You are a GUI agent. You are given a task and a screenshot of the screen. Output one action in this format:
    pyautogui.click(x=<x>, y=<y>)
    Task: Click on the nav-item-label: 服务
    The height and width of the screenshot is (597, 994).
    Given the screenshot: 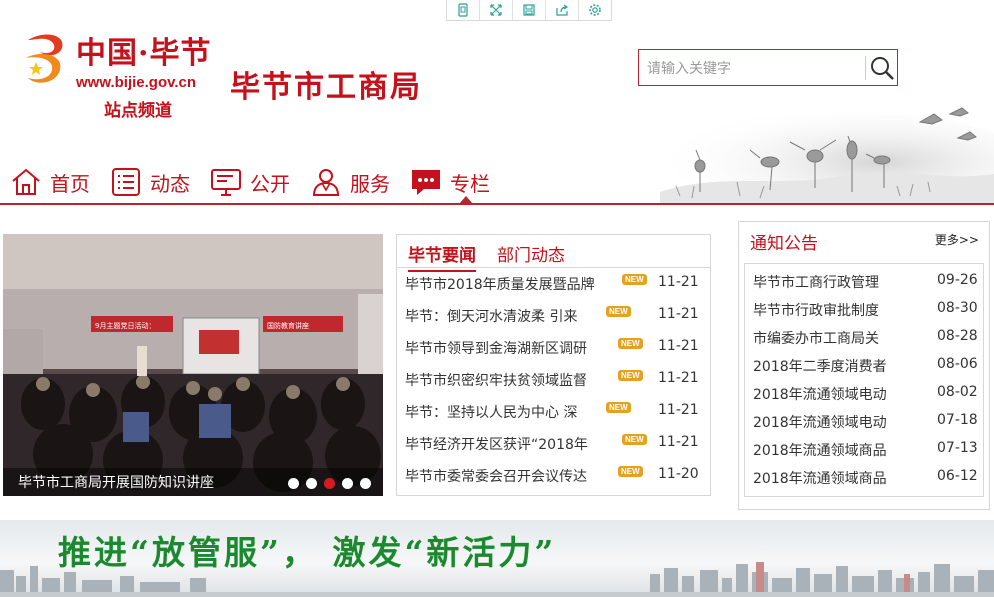 What is the action you would take?
    pyautogui.click(x=370, y=183)
    